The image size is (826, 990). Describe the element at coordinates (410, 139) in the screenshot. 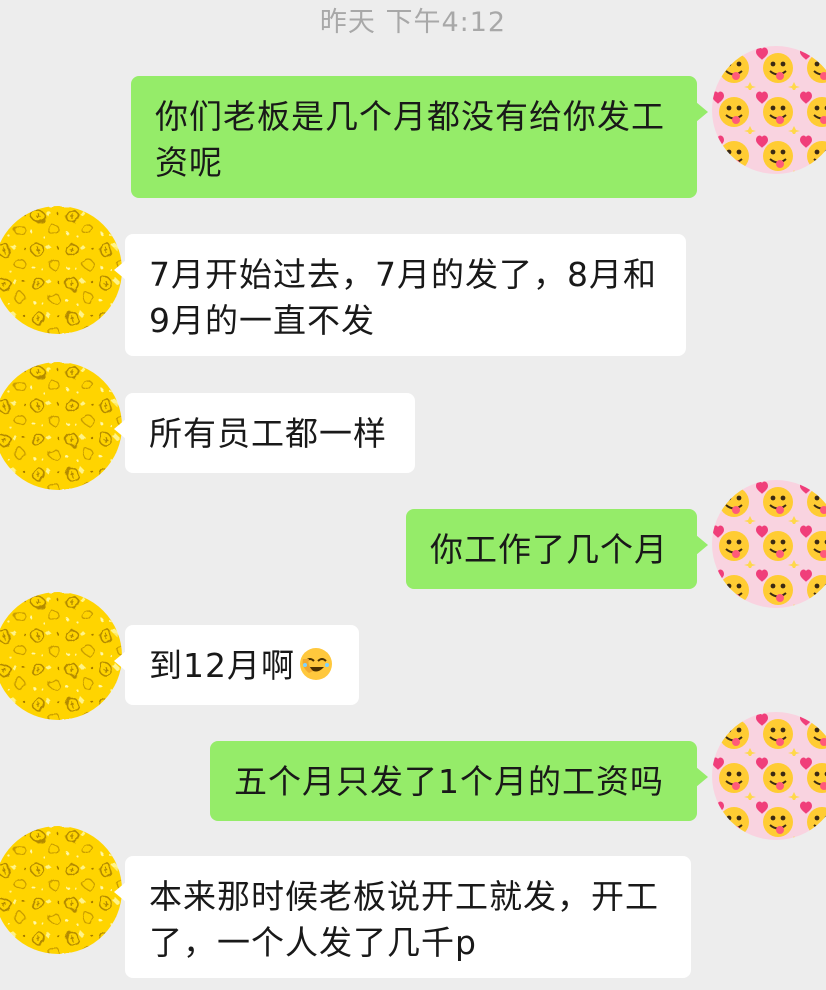

I see `message-text: 你们老板是几个月都没有给你发工资呢` at that location.